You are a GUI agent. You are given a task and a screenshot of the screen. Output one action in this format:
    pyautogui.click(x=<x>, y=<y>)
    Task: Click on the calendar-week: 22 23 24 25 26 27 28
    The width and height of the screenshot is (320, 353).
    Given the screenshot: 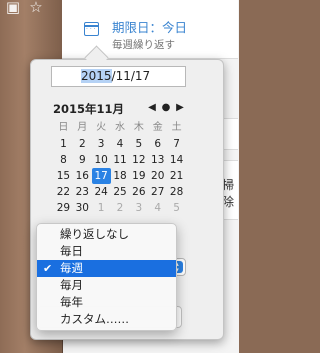 What is the action you would take?
    pyautogui.click(x=120, y=192)
    